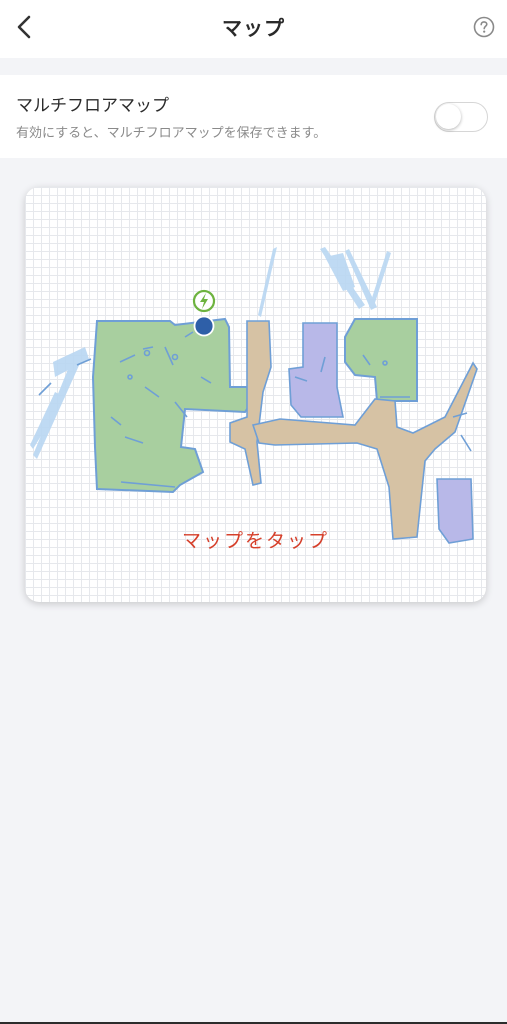 The image size is (507, 1024). I want to click on top-bar: マップ, so click(253, 29).